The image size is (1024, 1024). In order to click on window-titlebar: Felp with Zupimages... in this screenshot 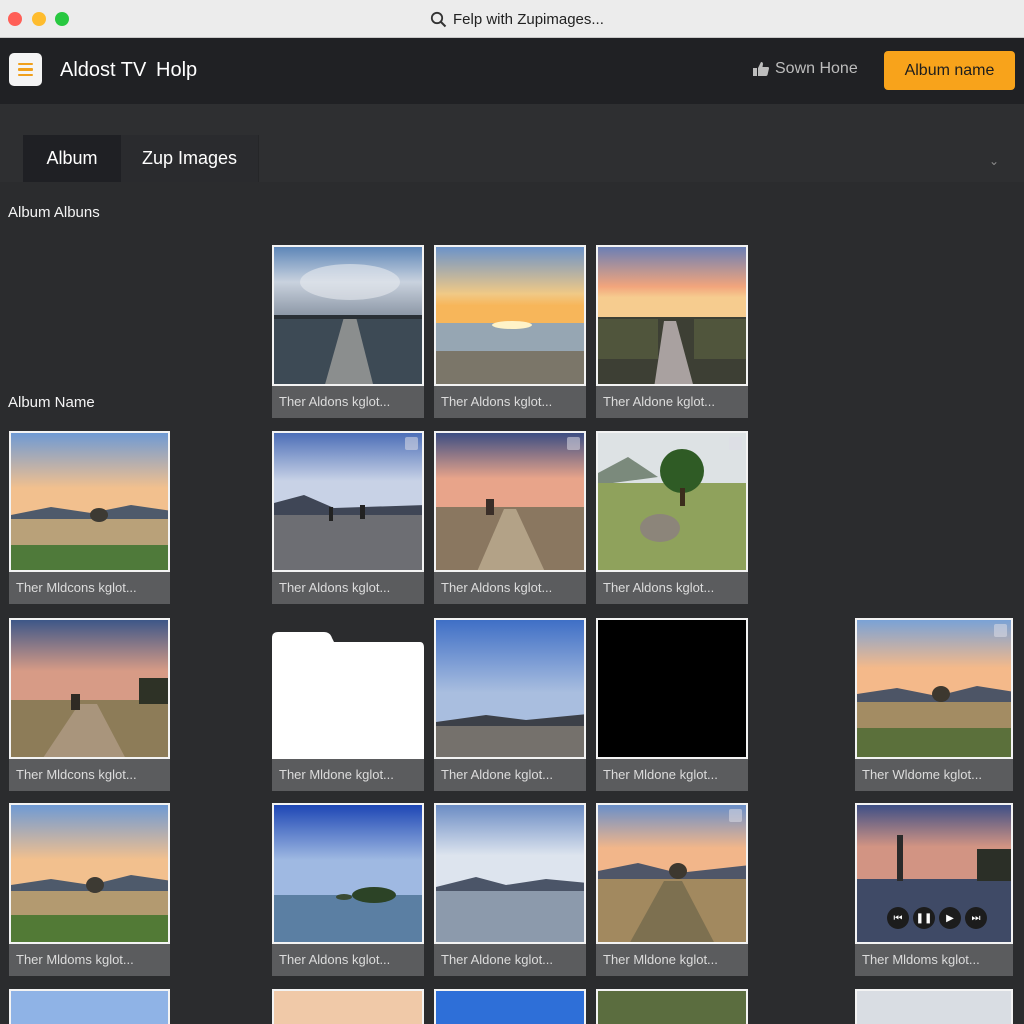, I will do `click(512, 19)`.